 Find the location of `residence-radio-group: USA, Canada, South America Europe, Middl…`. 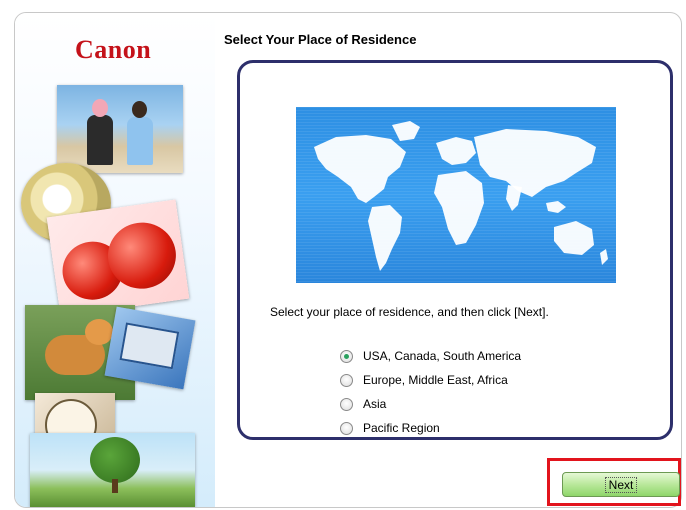

residence-radio-group: USA, Canada, South America Europe, Middl… is located at coordinates (430, 392).